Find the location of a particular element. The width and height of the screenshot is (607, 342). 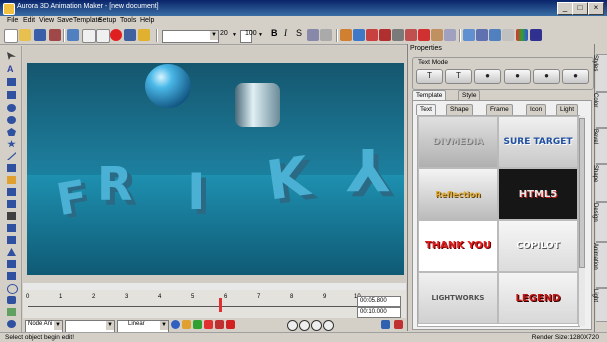

menu-edit: Edit is located at coordinates (29, 20).